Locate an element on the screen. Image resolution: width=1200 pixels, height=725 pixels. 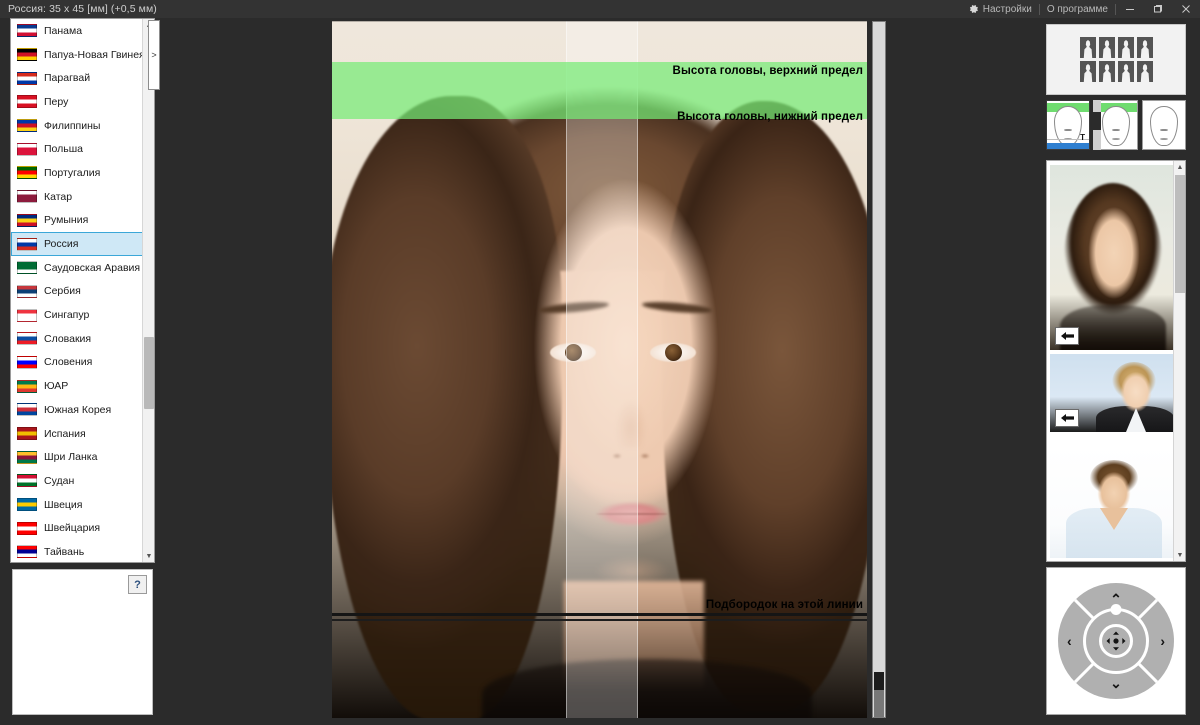
close-button is located at coordinates (1186, 9).